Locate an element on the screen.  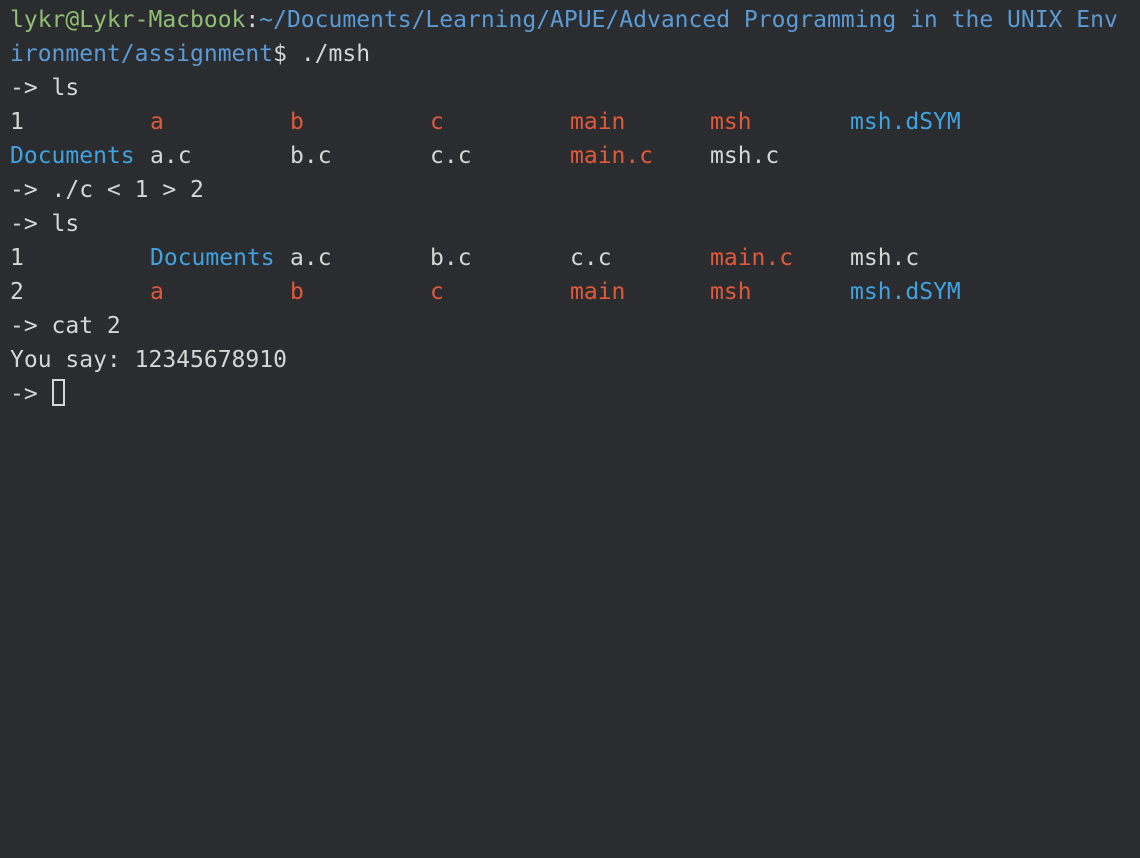
command-text: cat 2 is located at coordinates (86, 326).